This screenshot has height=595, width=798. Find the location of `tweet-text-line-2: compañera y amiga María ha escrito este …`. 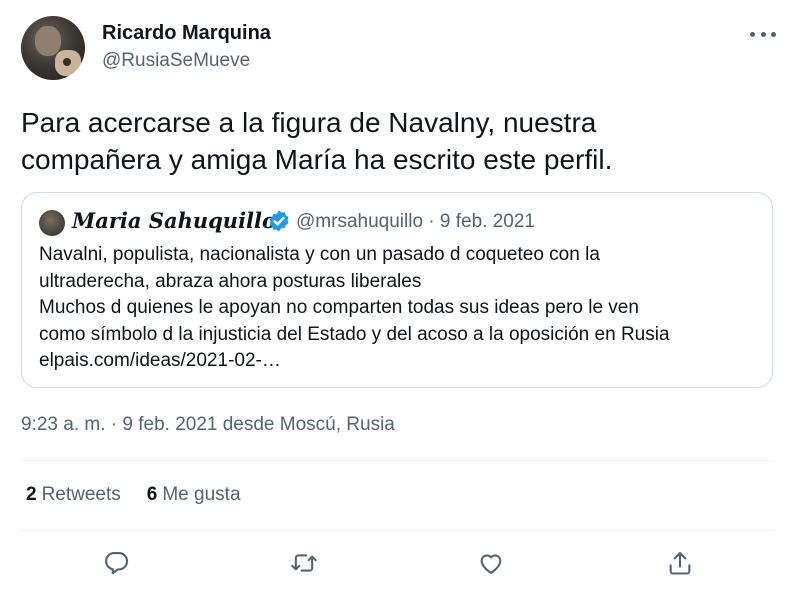

tweet-text-line-2: compañera y amiga María ha escrito este … is located at coordinates (317, 159).